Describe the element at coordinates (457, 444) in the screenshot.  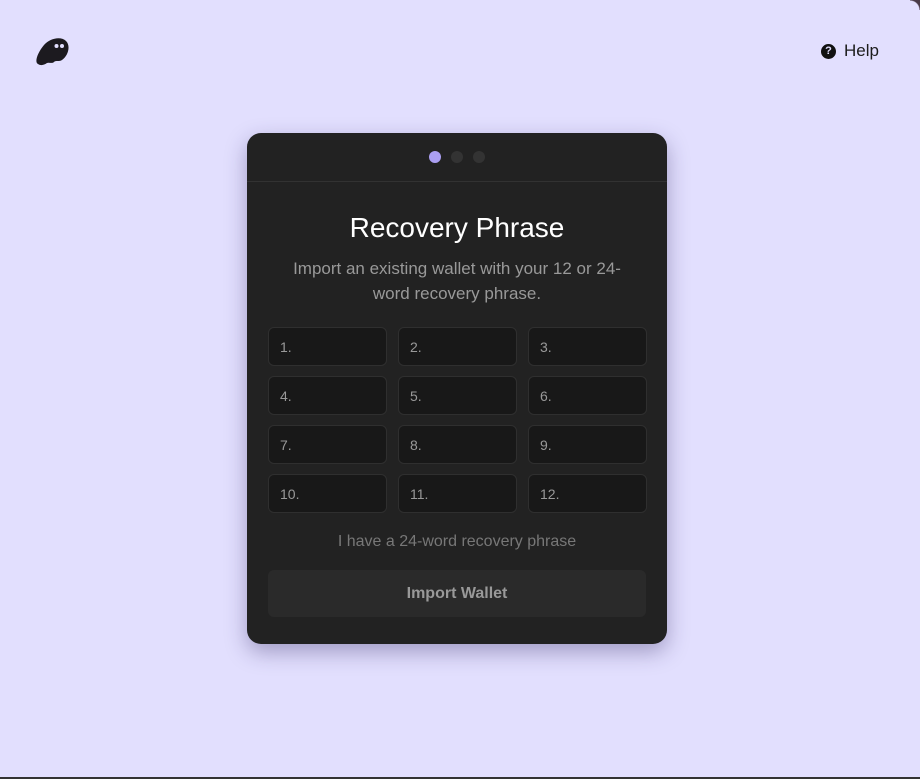
I see `word-input-8: 8.` at that location.